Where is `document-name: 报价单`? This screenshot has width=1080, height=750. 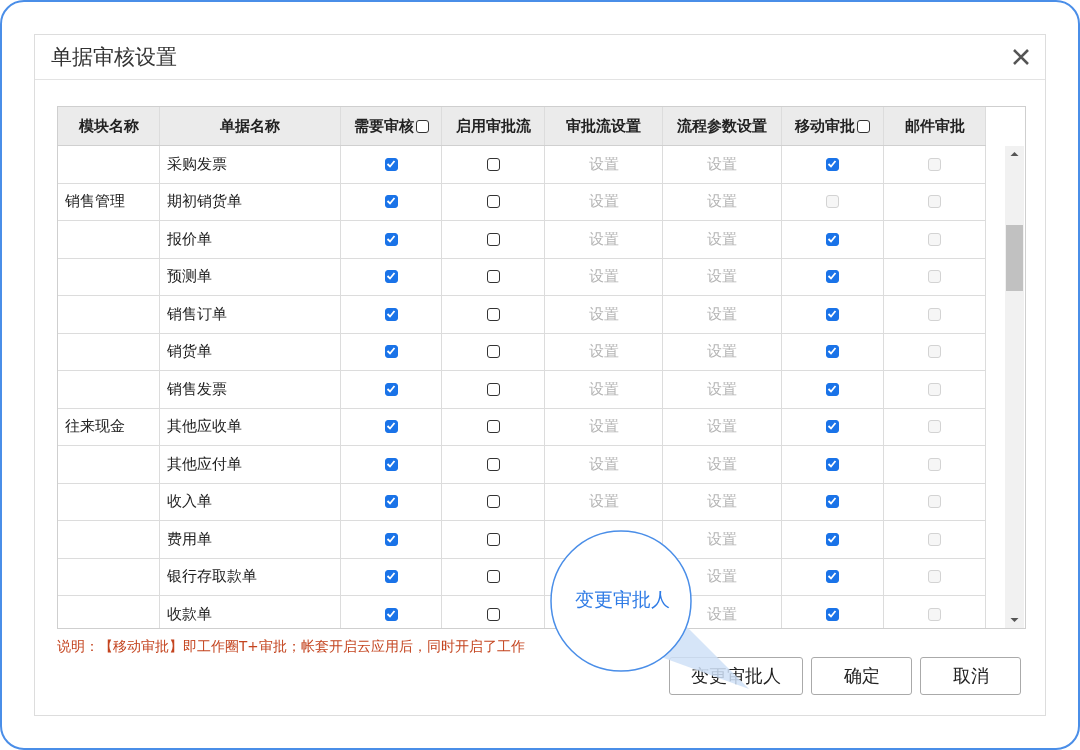 document-name: 报价单 is located at coordinates (189, 239).